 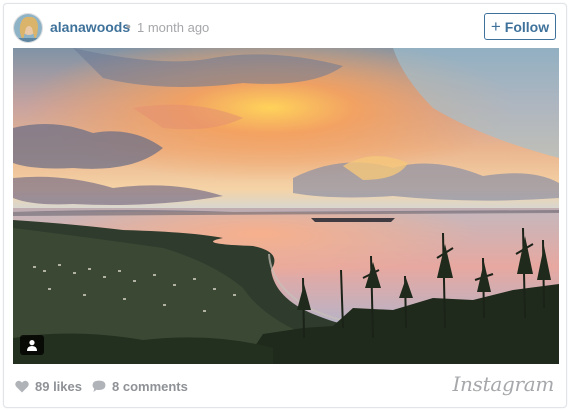 What do you see at coordinates (527, 26) in the screenshot?
I see `follow-label: Follow` at bounding box center [527, 26].